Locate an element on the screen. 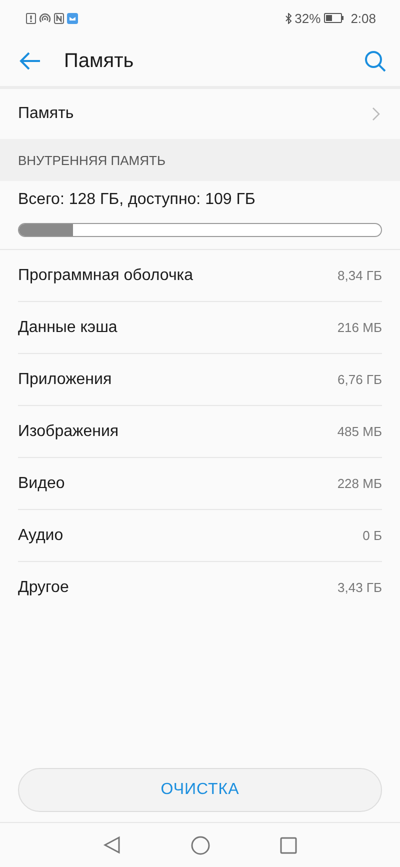  category-size: 485 МБ is located at coordinates (359, 431).